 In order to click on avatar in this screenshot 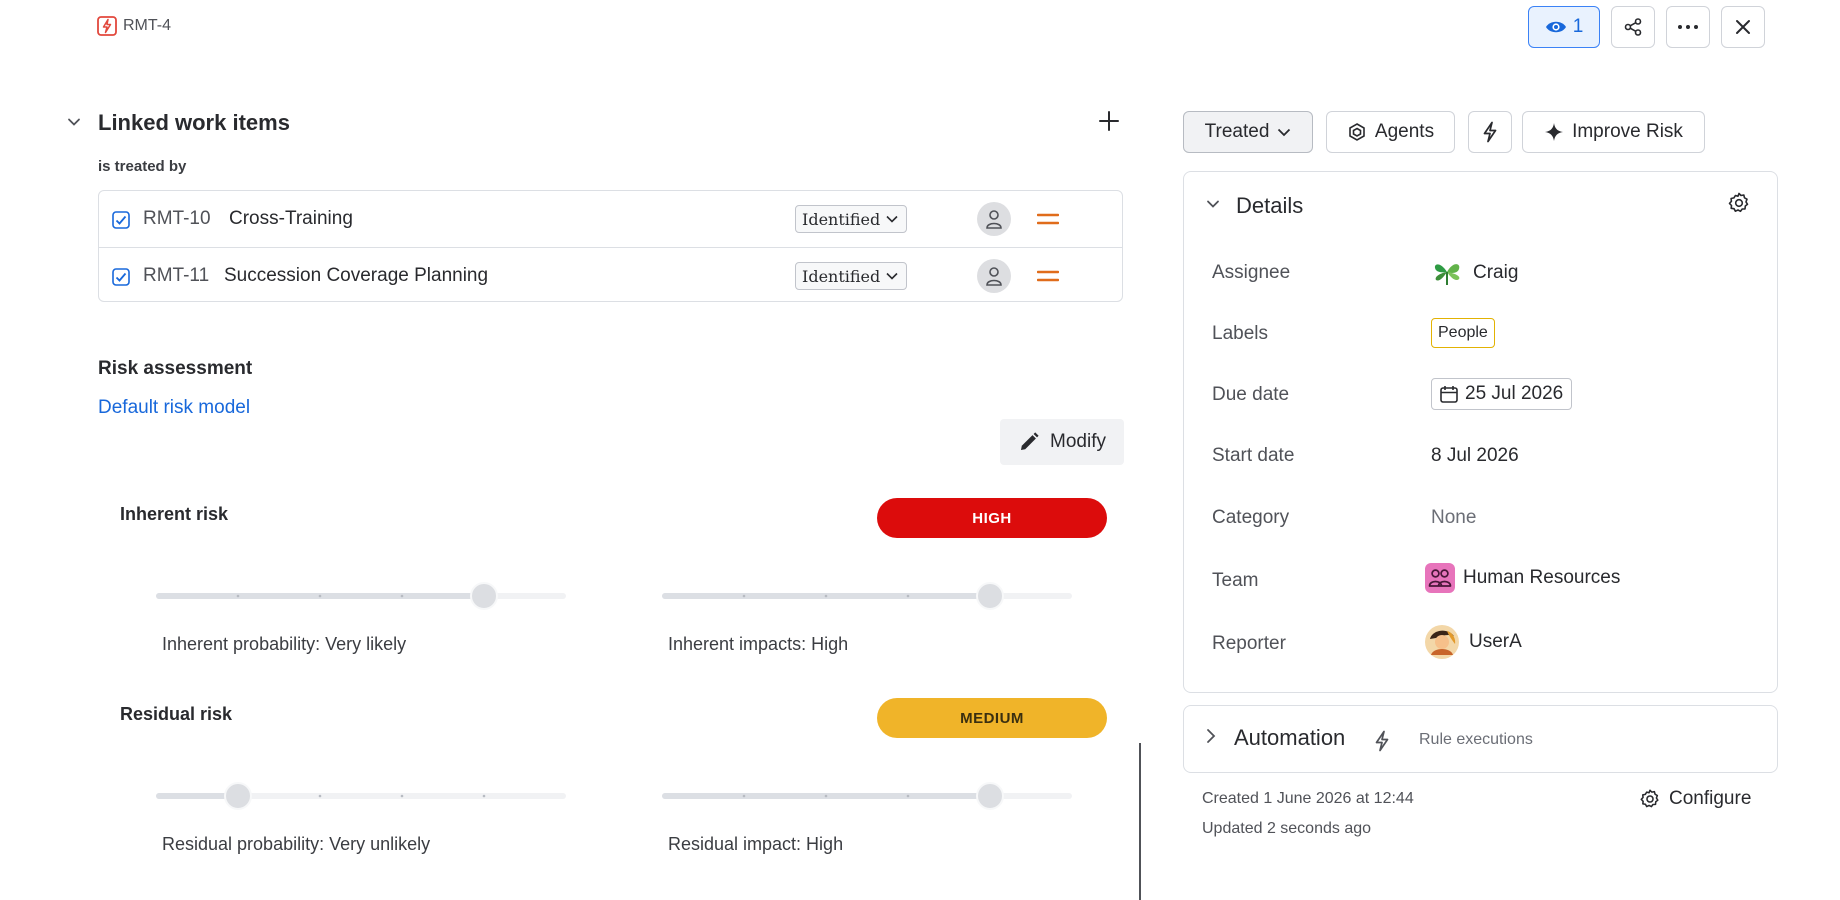, I will do `click(1442, 642)`.